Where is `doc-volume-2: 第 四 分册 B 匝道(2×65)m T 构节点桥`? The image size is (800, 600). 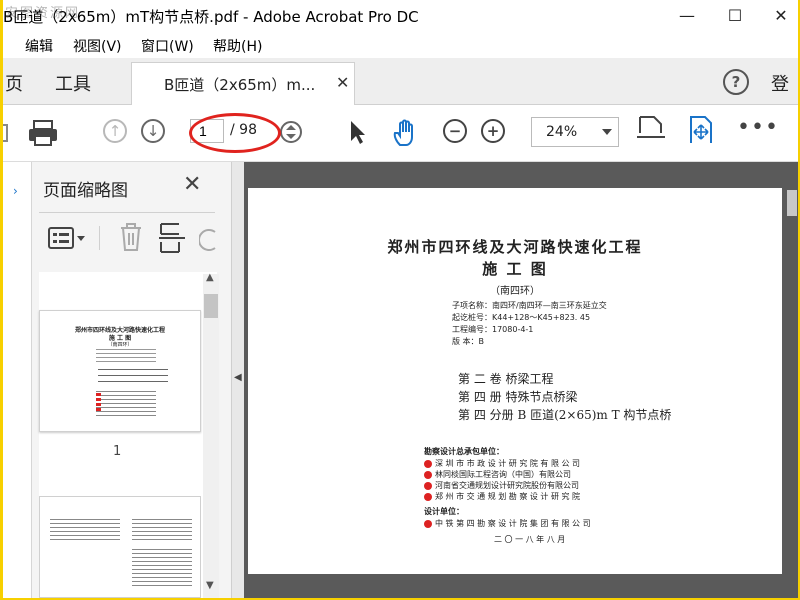 doc-volume-2: 第 四 分册 B 匝道(2×65)m T 构节点桥 is located at coordinates (565, 415).